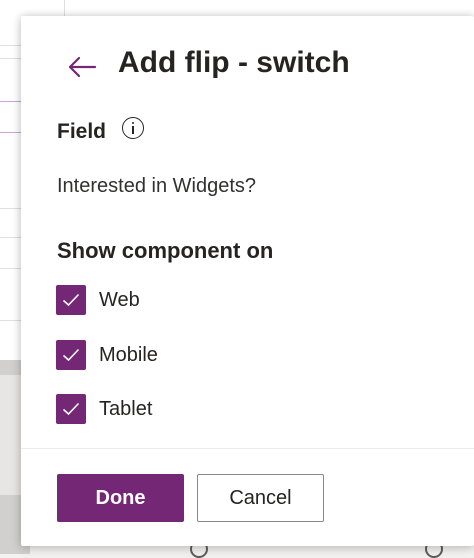 This screenshot has height=558, width=474. I want to click on checkbox-tablet: Tablet, so click(104, 409).